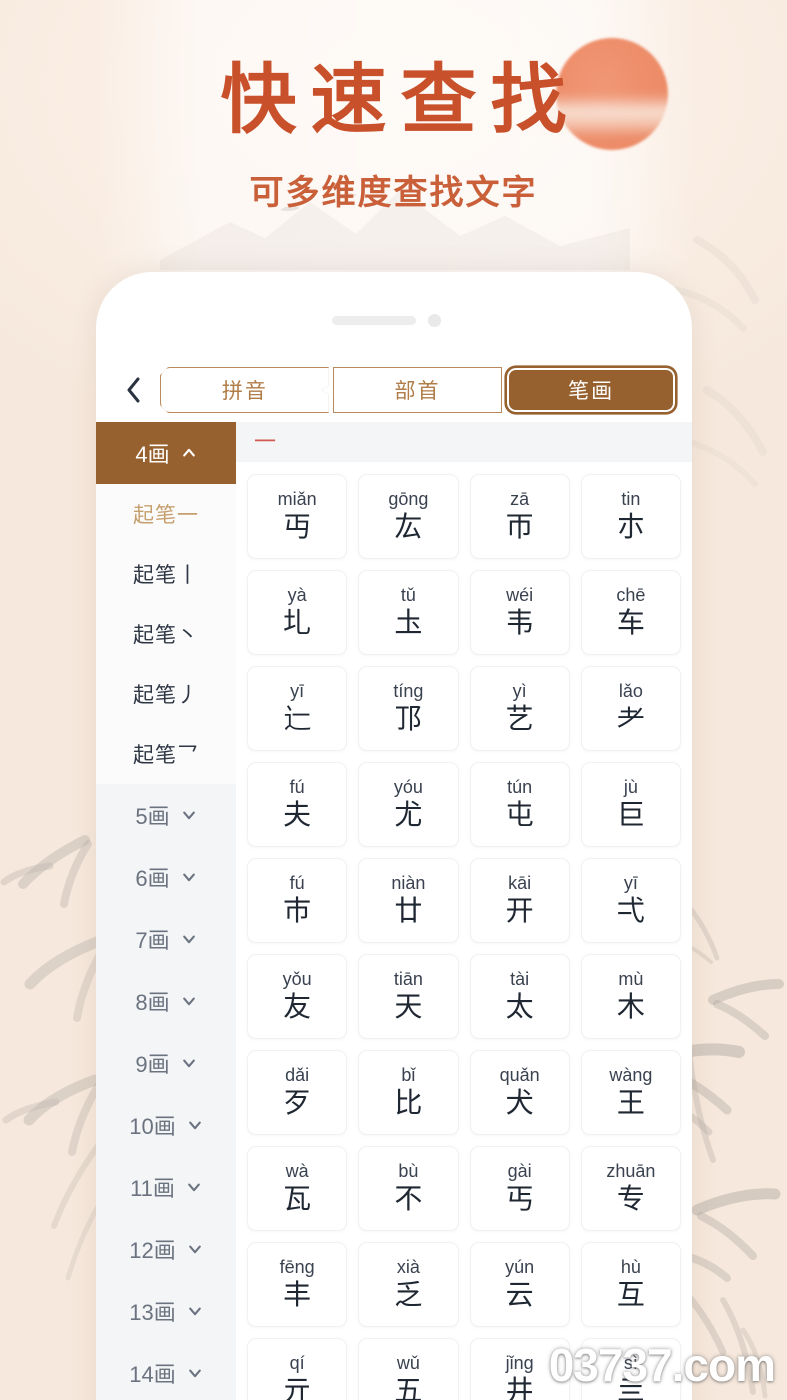  I want to click on character-glyph: 车, so click(630, 622).